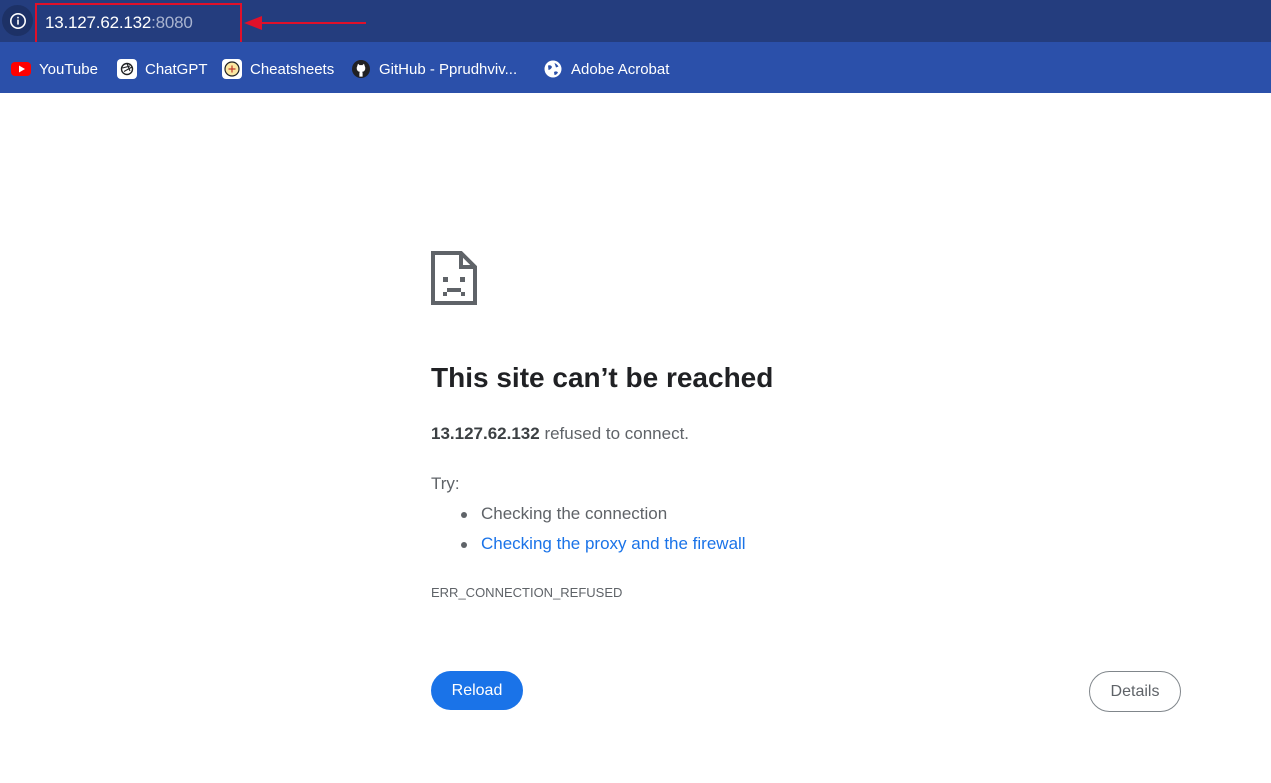 This screenshot has width=1271, height=783. Describe the element at coordinates (602, 377) in the screenshot. I see `error-title: This site can’t be reached` at that location.